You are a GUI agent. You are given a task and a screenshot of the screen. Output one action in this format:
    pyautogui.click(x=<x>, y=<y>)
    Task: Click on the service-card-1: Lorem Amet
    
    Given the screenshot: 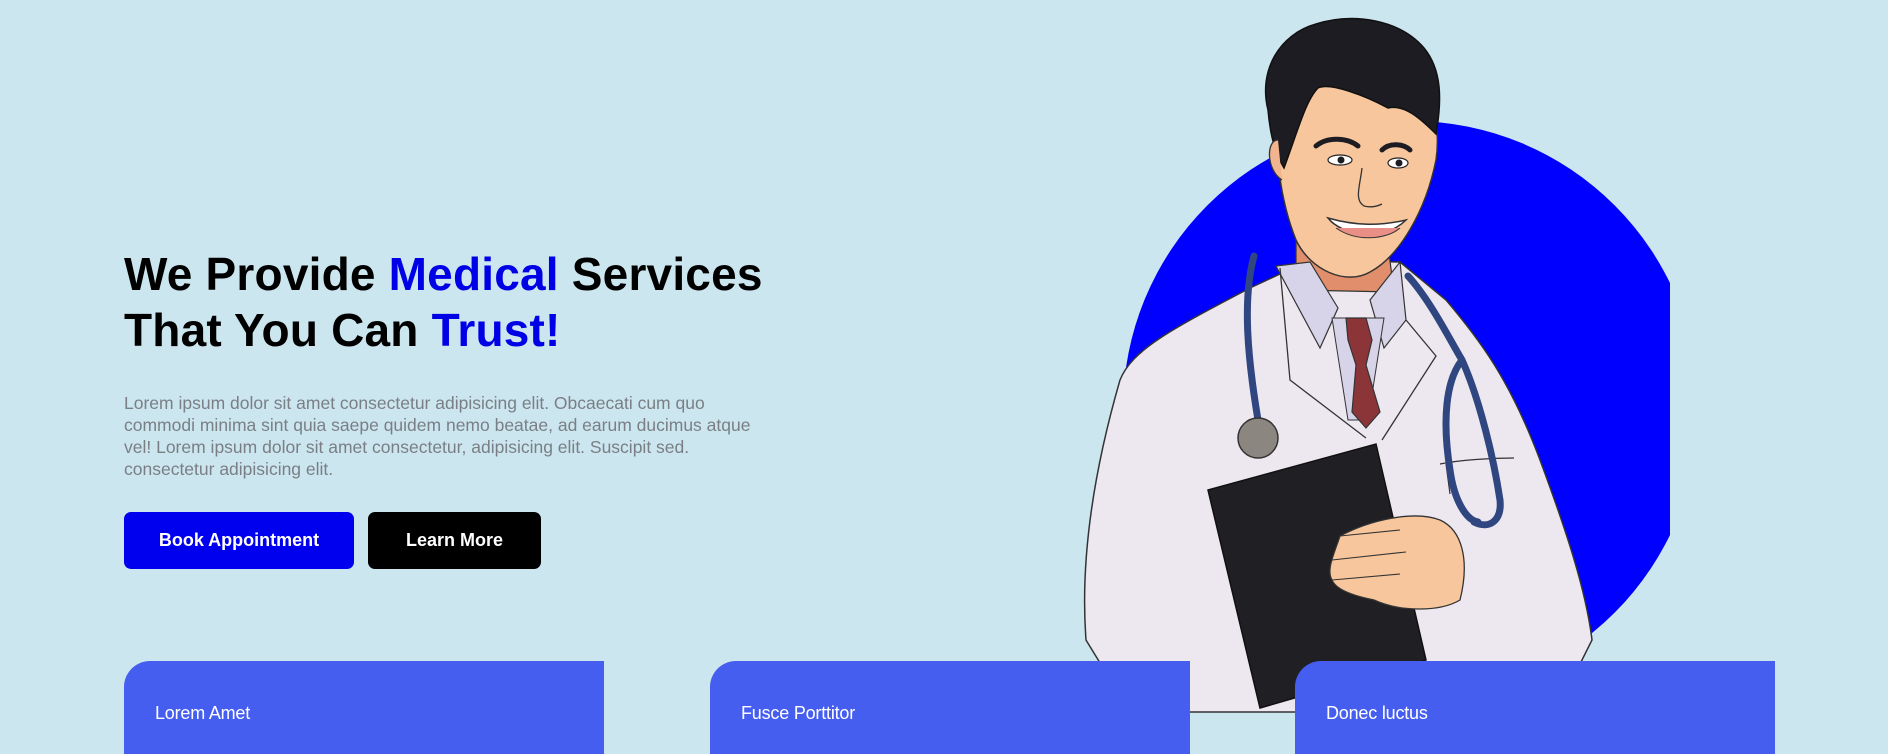 What is the action you would take?
    pyautogui.click(x=364, y=707)
    